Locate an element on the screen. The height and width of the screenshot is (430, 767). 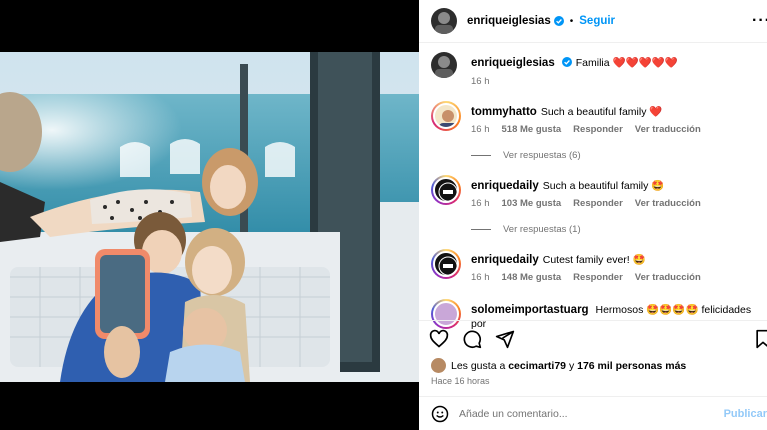
follow-button: Seguir is located at coordinates (597, 21).